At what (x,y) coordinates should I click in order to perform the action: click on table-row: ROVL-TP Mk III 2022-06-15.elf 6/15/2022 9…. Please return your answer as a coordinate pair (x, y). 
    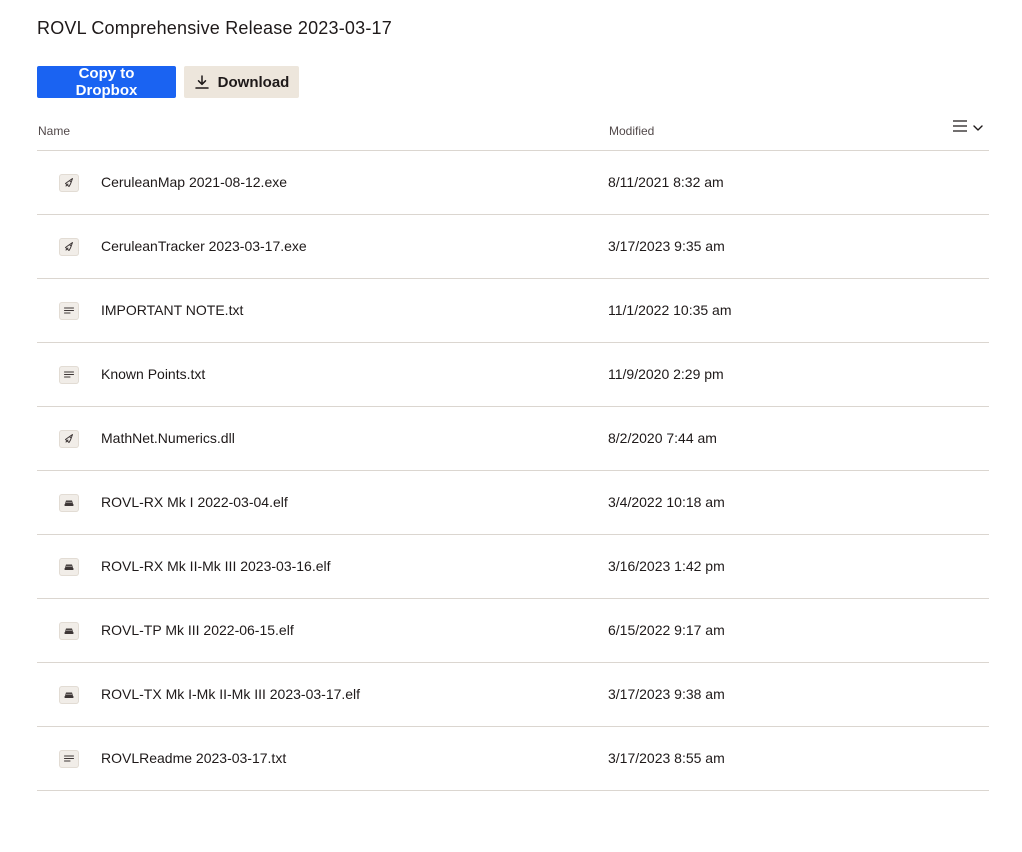
    Looking at the image, I should click on (513, 631).